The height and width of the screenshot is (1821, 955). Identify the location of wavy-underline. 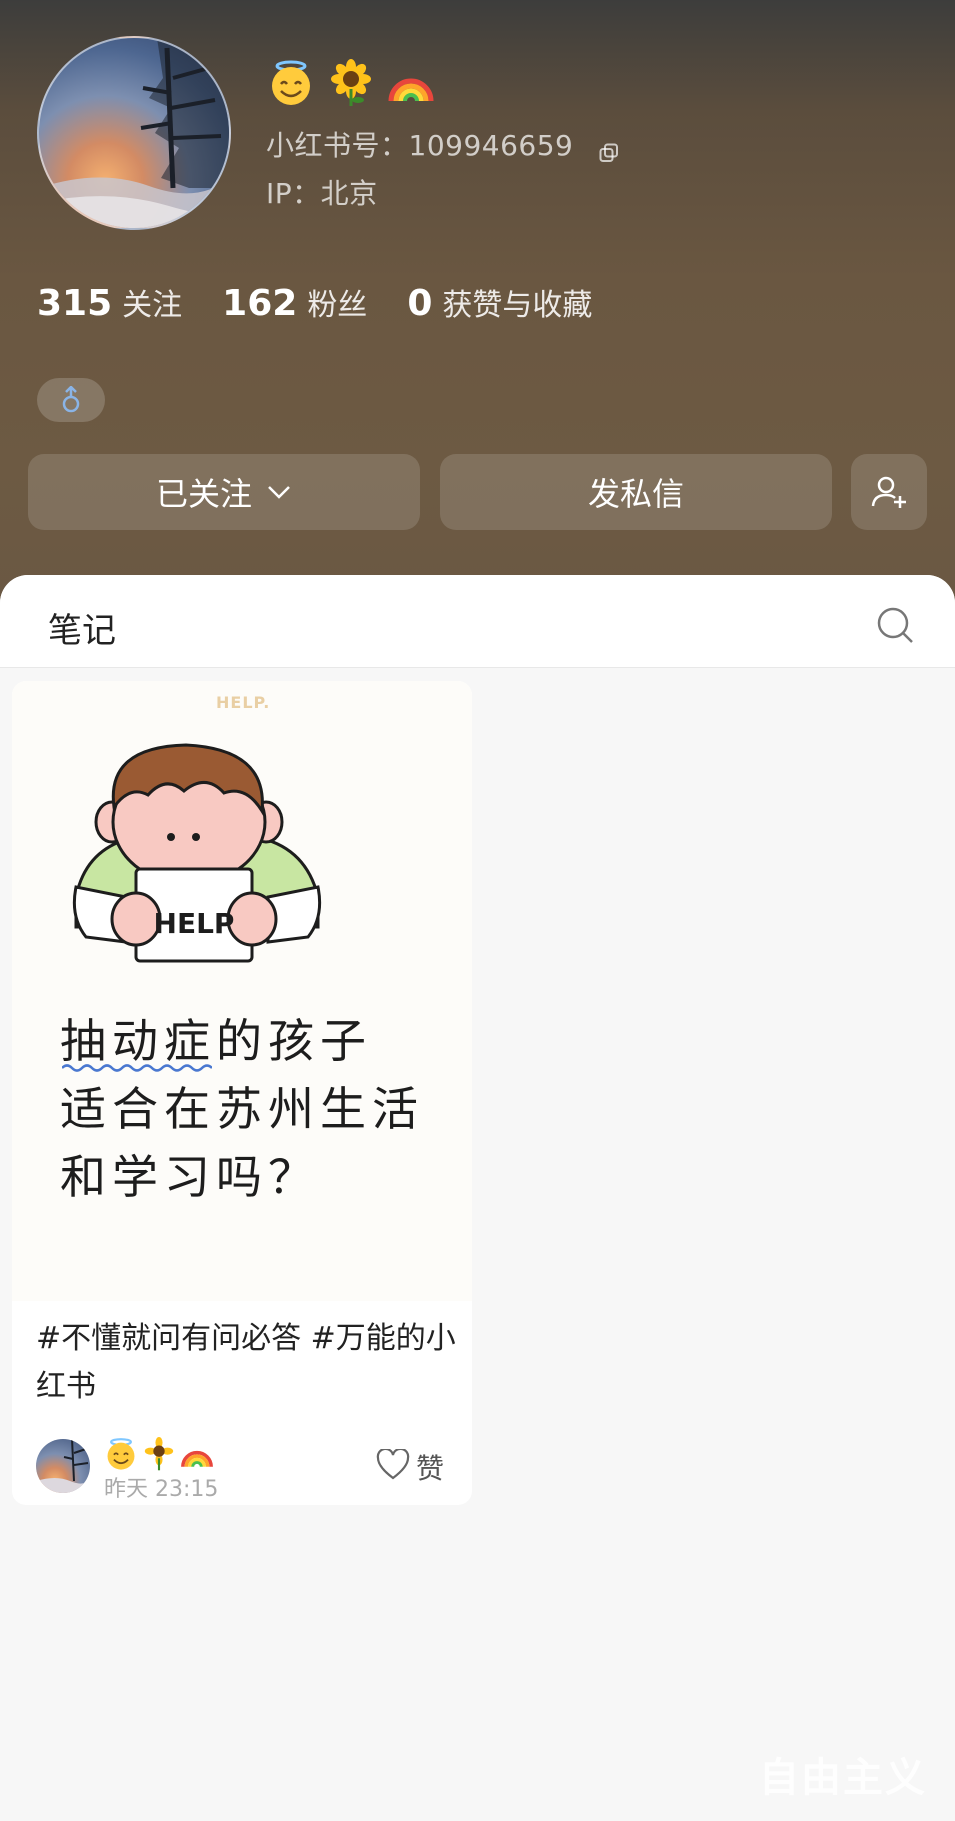
(137, 1068).